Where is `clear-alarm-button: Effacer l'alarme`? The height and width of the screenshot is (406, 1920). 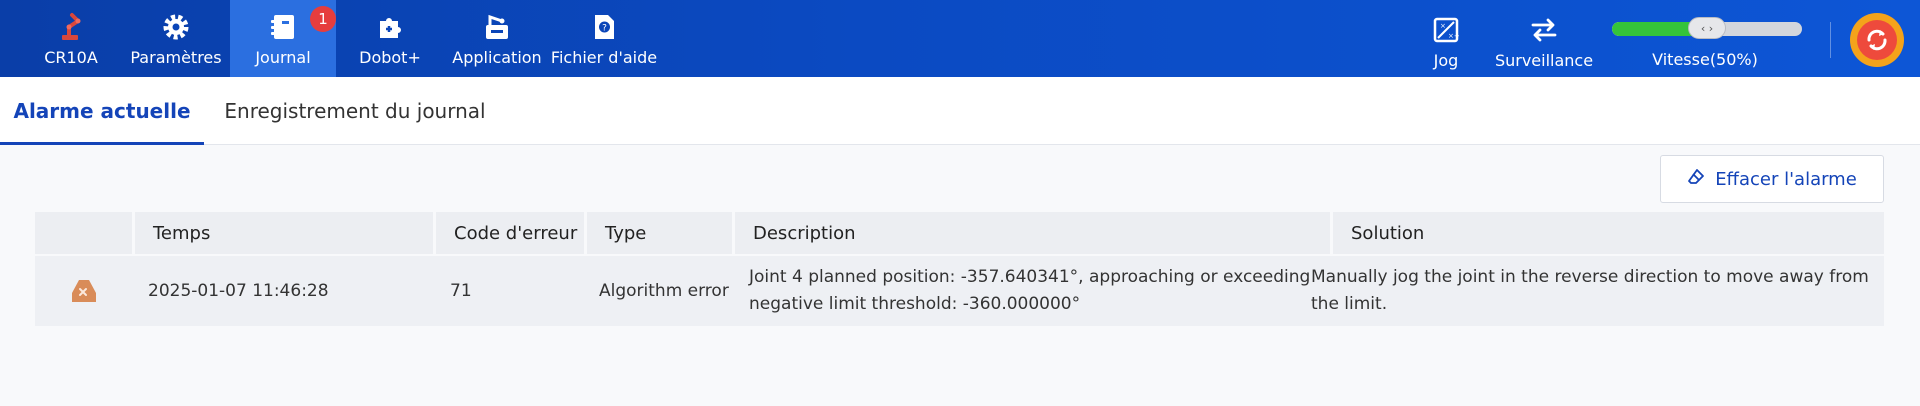
clear-alarm-button: Effacer l'alarme is located at coordinates (1772, 179).